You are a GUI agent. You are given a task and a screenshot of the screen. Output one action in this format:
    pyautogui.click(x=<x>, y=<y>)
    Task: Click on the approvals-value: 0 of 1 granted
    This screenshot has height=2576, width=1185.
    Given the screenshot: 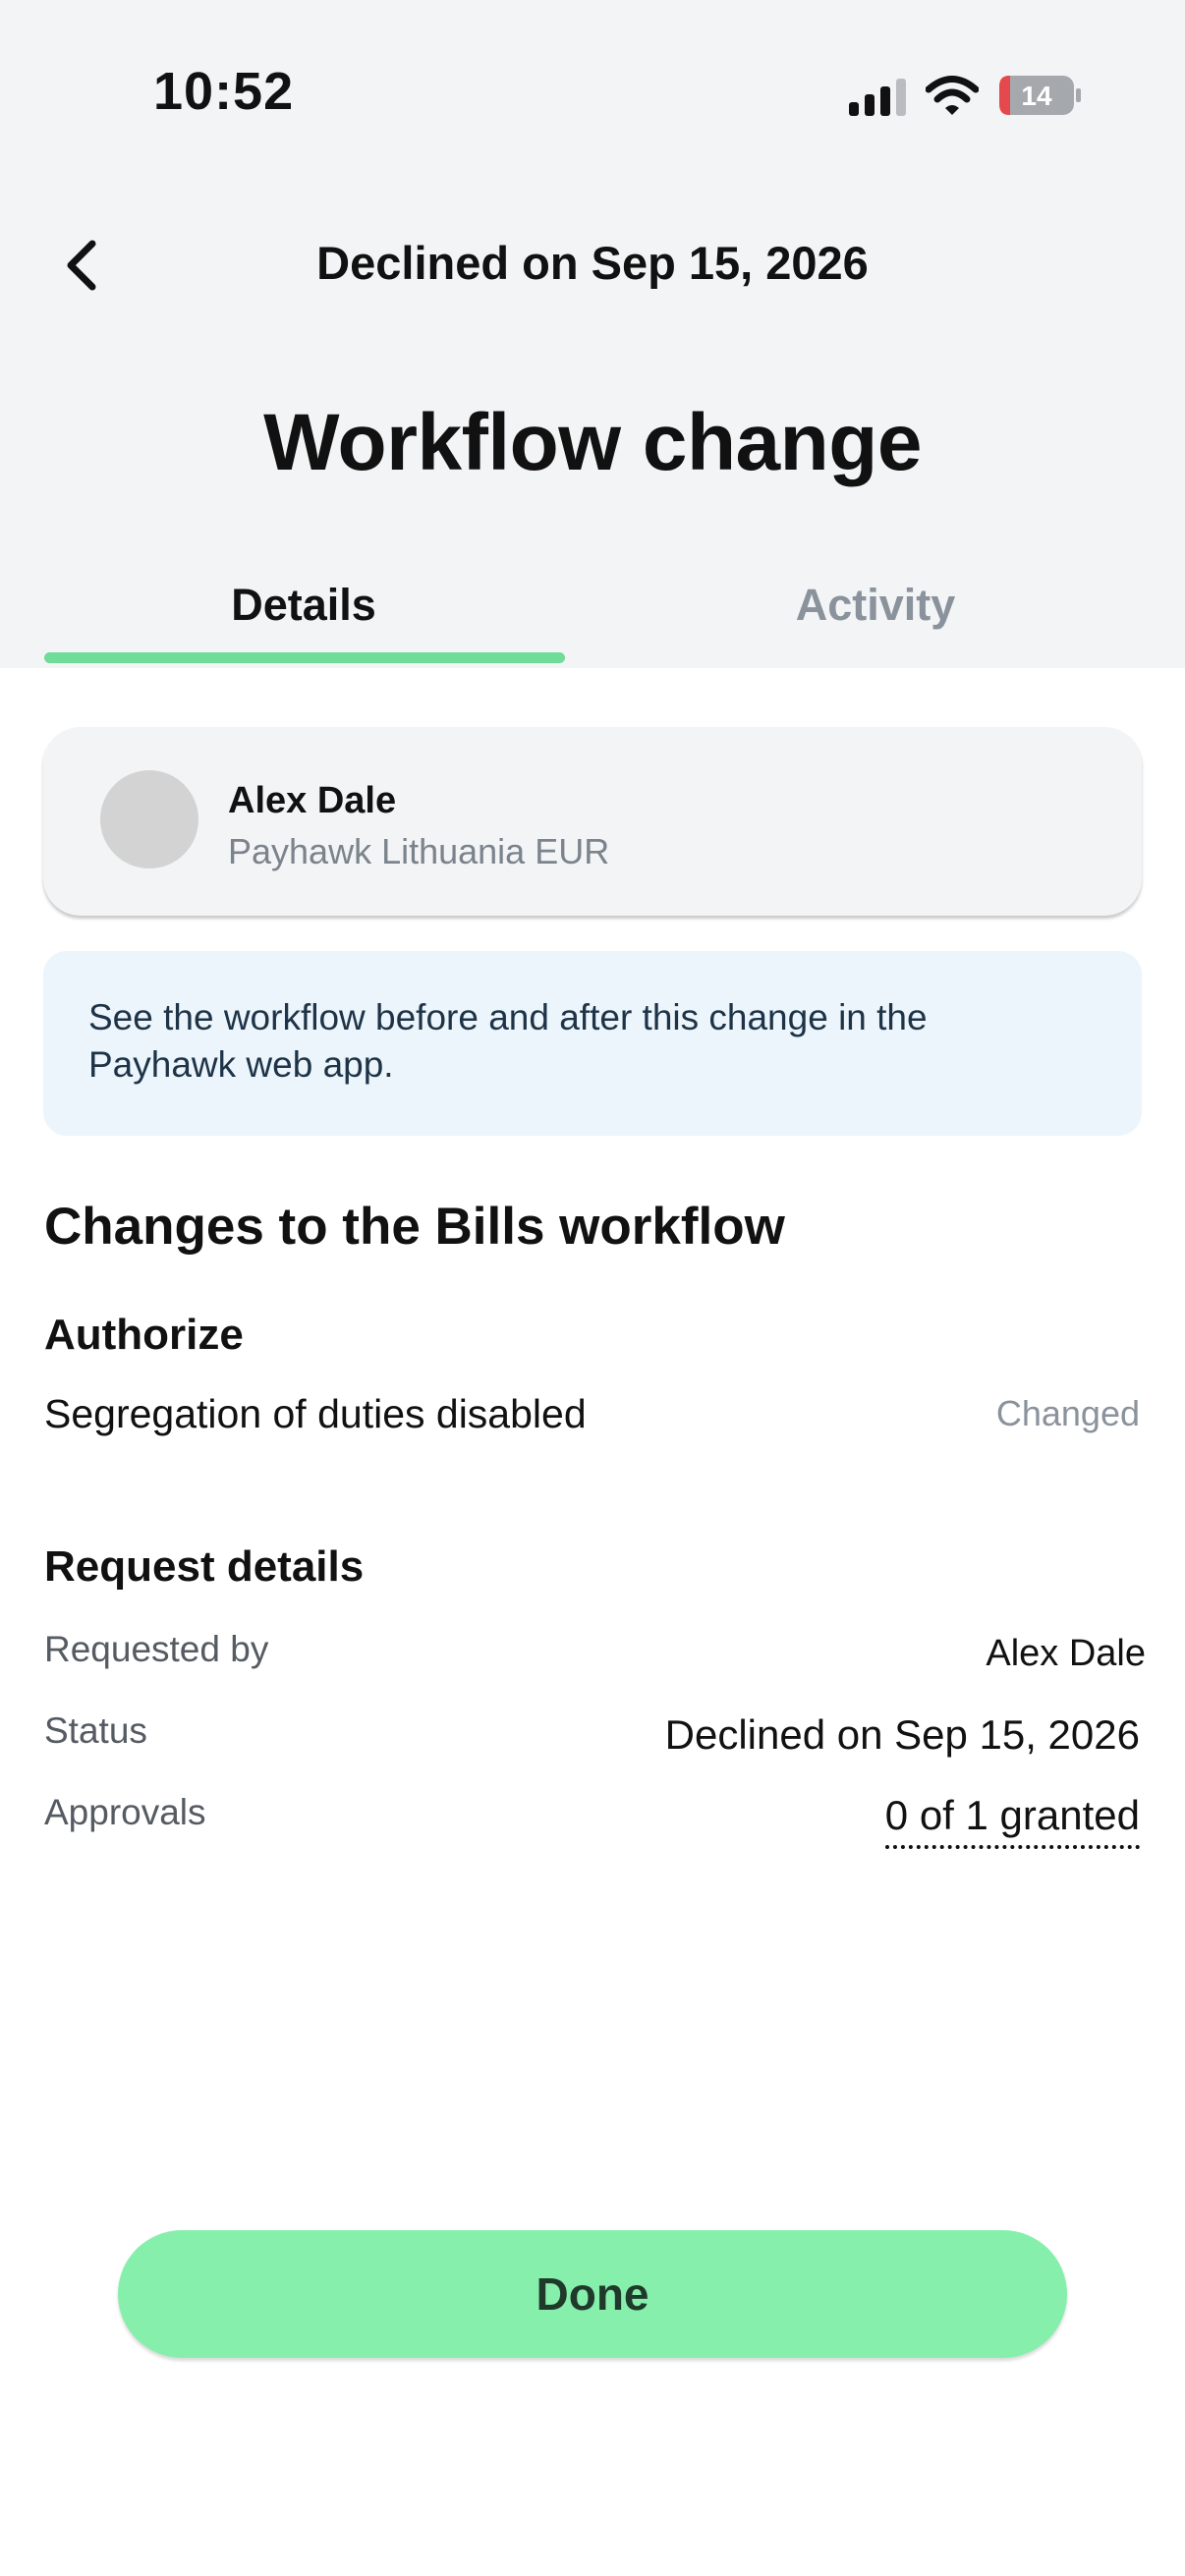 What is the action you would take?
    pyautogui.click(x=1012, y=1820)
    